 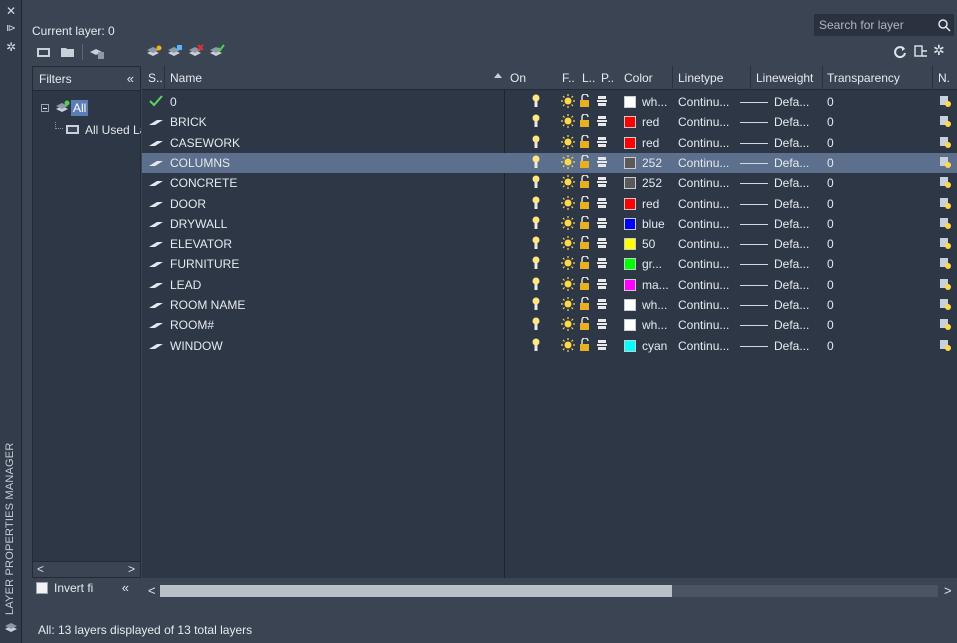 I want to click on filter-all-used-label: All Used Layers, so click(x=113, y=130).